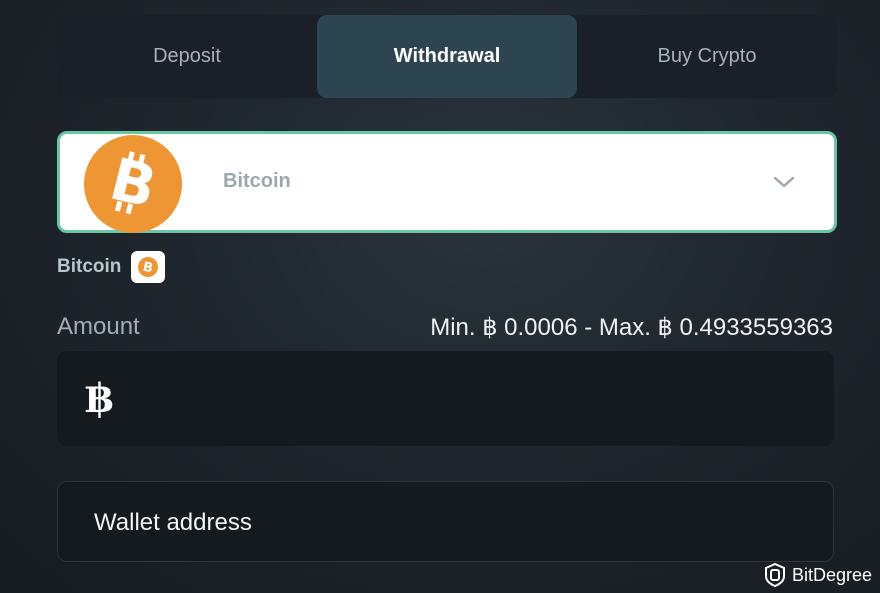 The image size is (880, 593). What do you see at coordinates (89, 266) in the screenshot?
I see `coin-label: Bitcoin` at bounding box center [89, 266].